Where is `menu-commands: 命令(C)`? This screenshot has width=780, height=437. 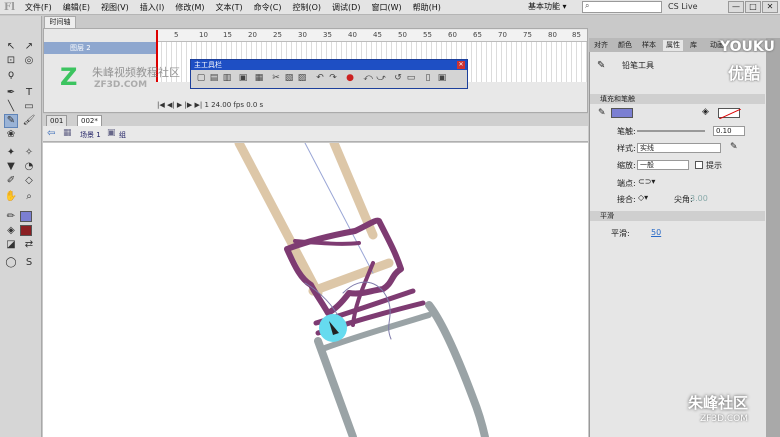
menu-commands: 命令(C) is located at coordinates (268, 7).